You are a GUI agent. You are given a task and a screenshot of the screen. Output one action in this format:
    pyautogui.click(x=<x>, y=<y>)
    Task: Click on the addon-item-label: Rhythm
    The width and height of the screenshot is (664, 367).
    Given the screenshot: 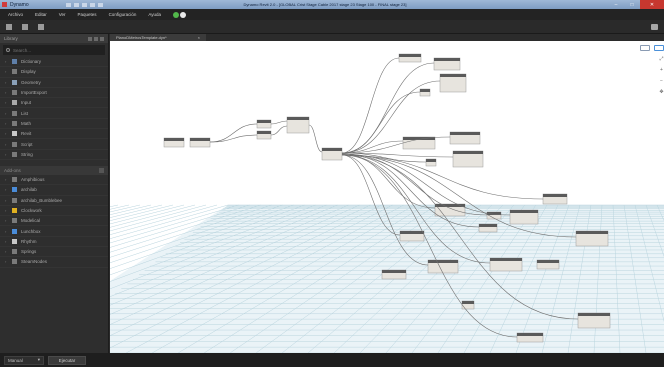 What is the action you would take?
    pyautogui.click(x=29, y=241)
    